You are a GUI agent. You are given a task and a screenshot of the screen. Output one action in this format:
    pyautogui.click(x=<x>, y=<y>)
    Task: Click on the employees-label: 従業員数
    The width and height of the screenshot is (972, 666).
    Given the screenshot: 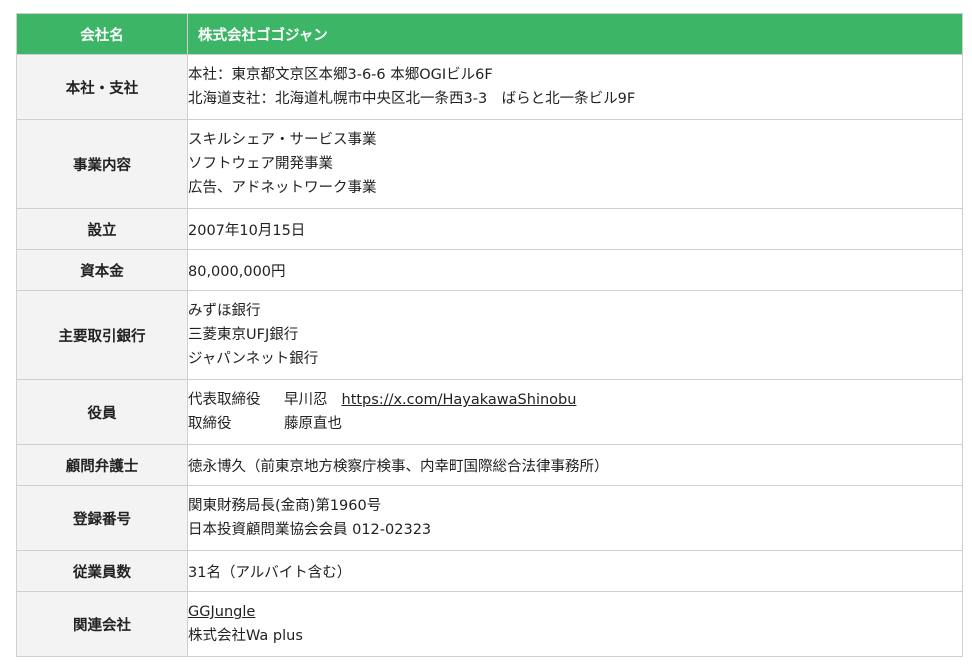 What is the action you would take?
    pyautogui.click(x=102, y=571)
    